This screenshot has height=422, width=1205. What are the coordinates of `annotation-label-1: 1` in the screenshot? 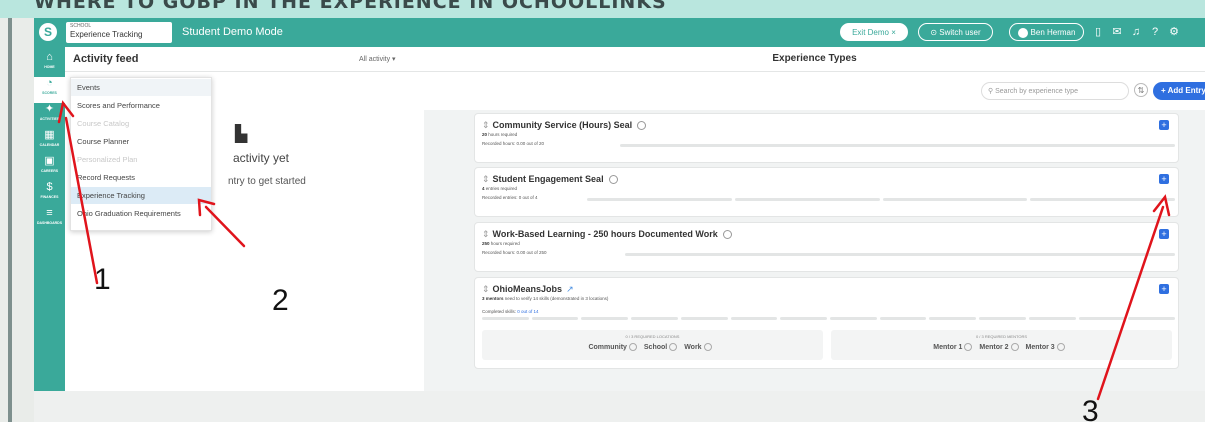 It's located at (102, 279).